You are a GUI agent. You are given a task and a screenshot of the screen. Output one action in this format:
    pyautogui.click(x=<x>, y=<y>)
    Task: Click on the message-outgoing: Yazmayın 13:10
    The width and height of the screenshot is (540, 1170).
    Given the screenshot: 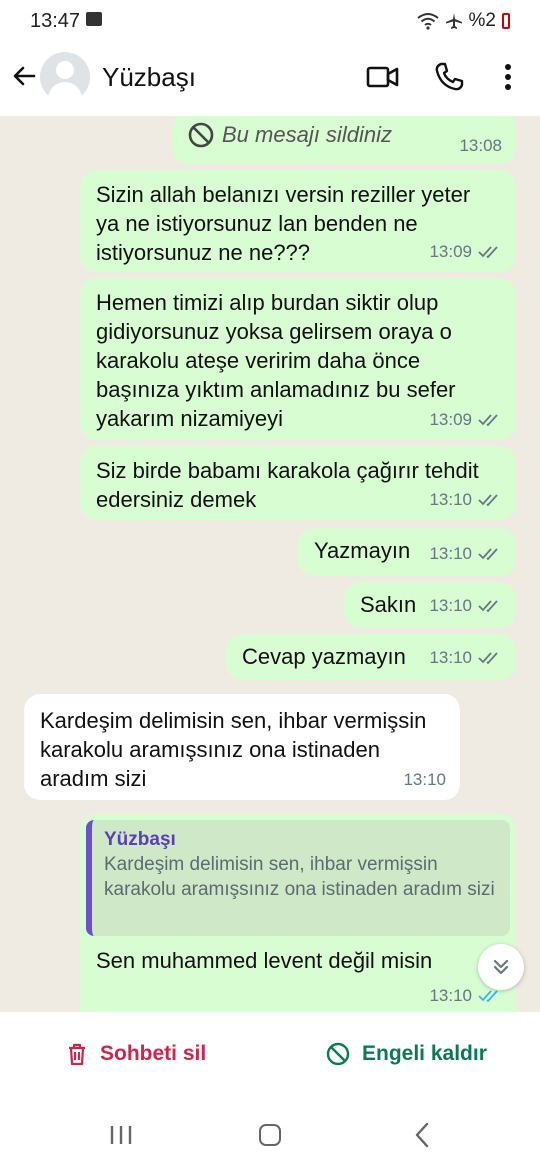 What is the action you would take?
    pyautogui.click(x=407, y=552)
    